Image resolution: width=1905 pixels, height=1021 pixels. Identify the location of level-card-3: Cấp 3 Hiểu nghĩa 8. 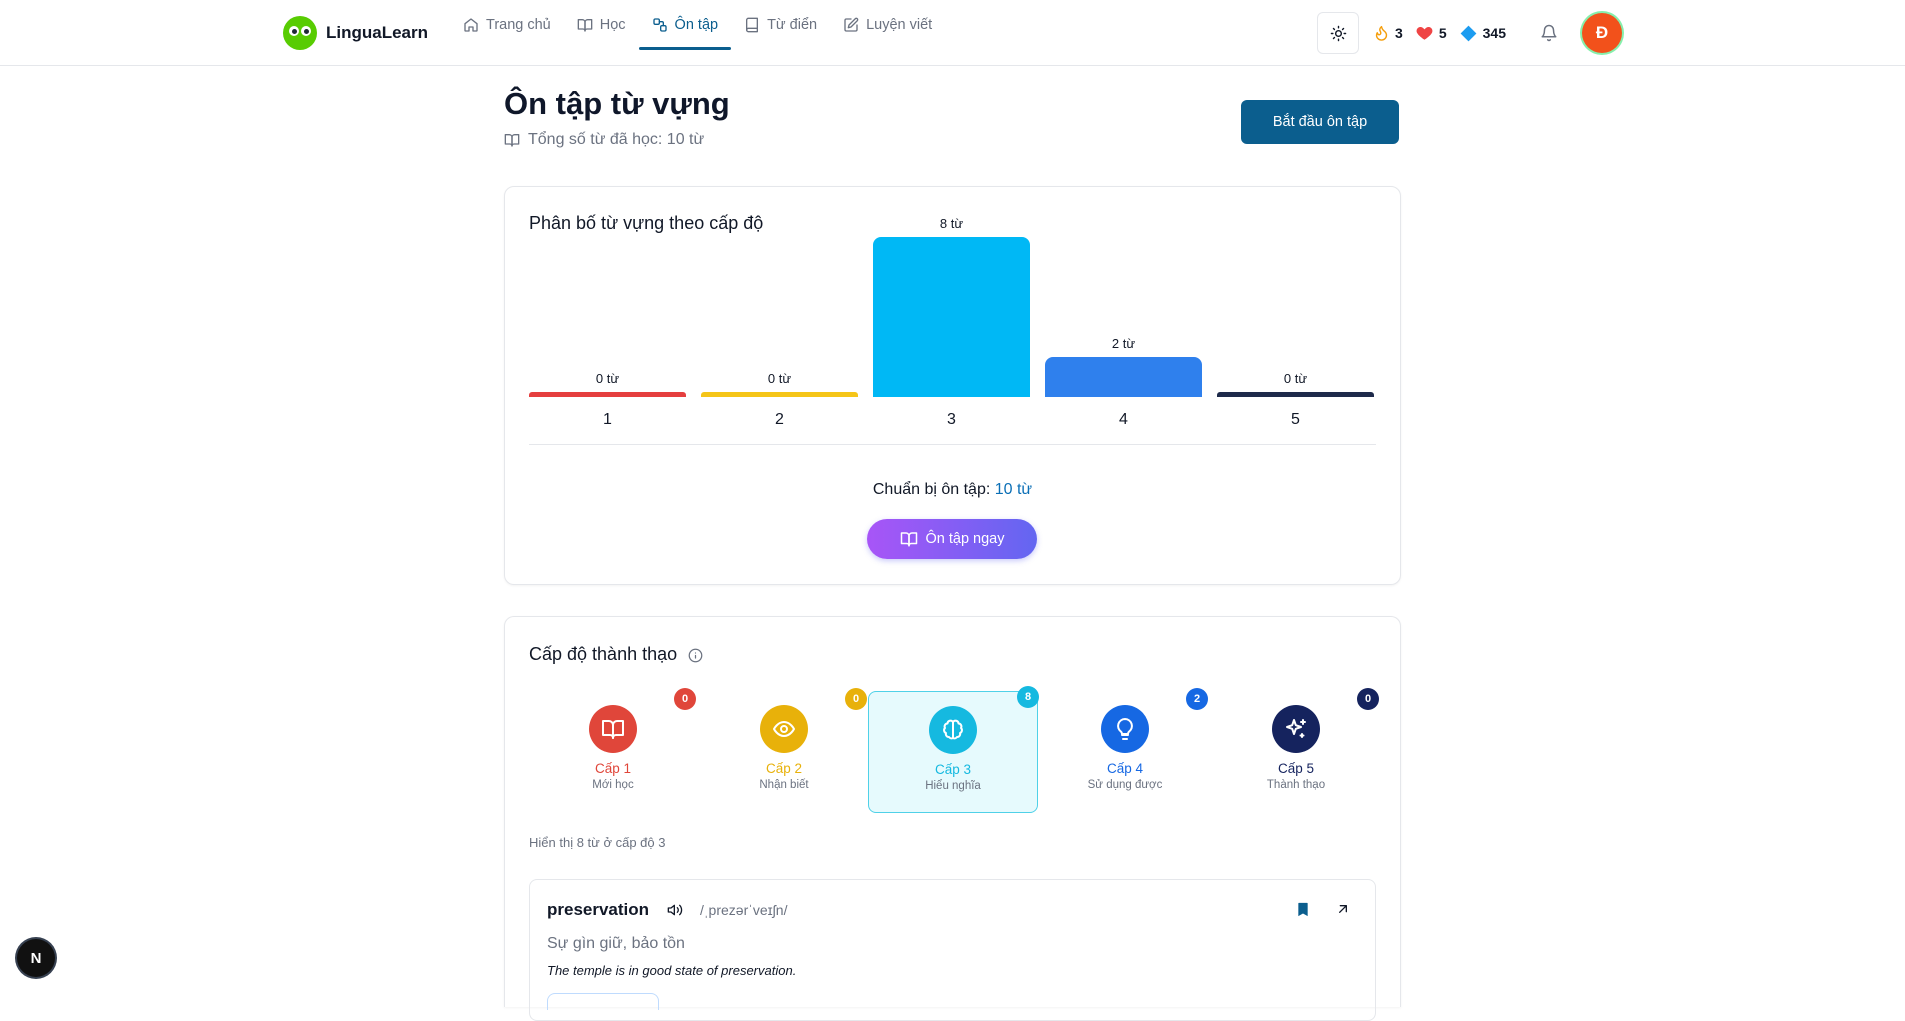
(953, 749).